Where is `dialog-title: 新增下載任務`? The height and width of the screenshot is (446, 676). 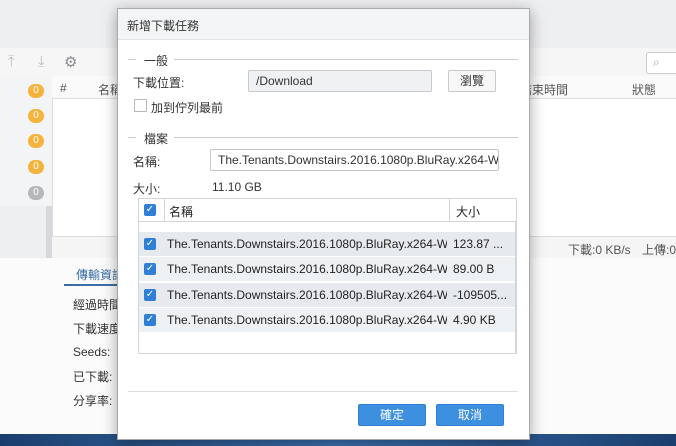 dialog-title: 新增下載任務 is located at coordinates (163, 26).